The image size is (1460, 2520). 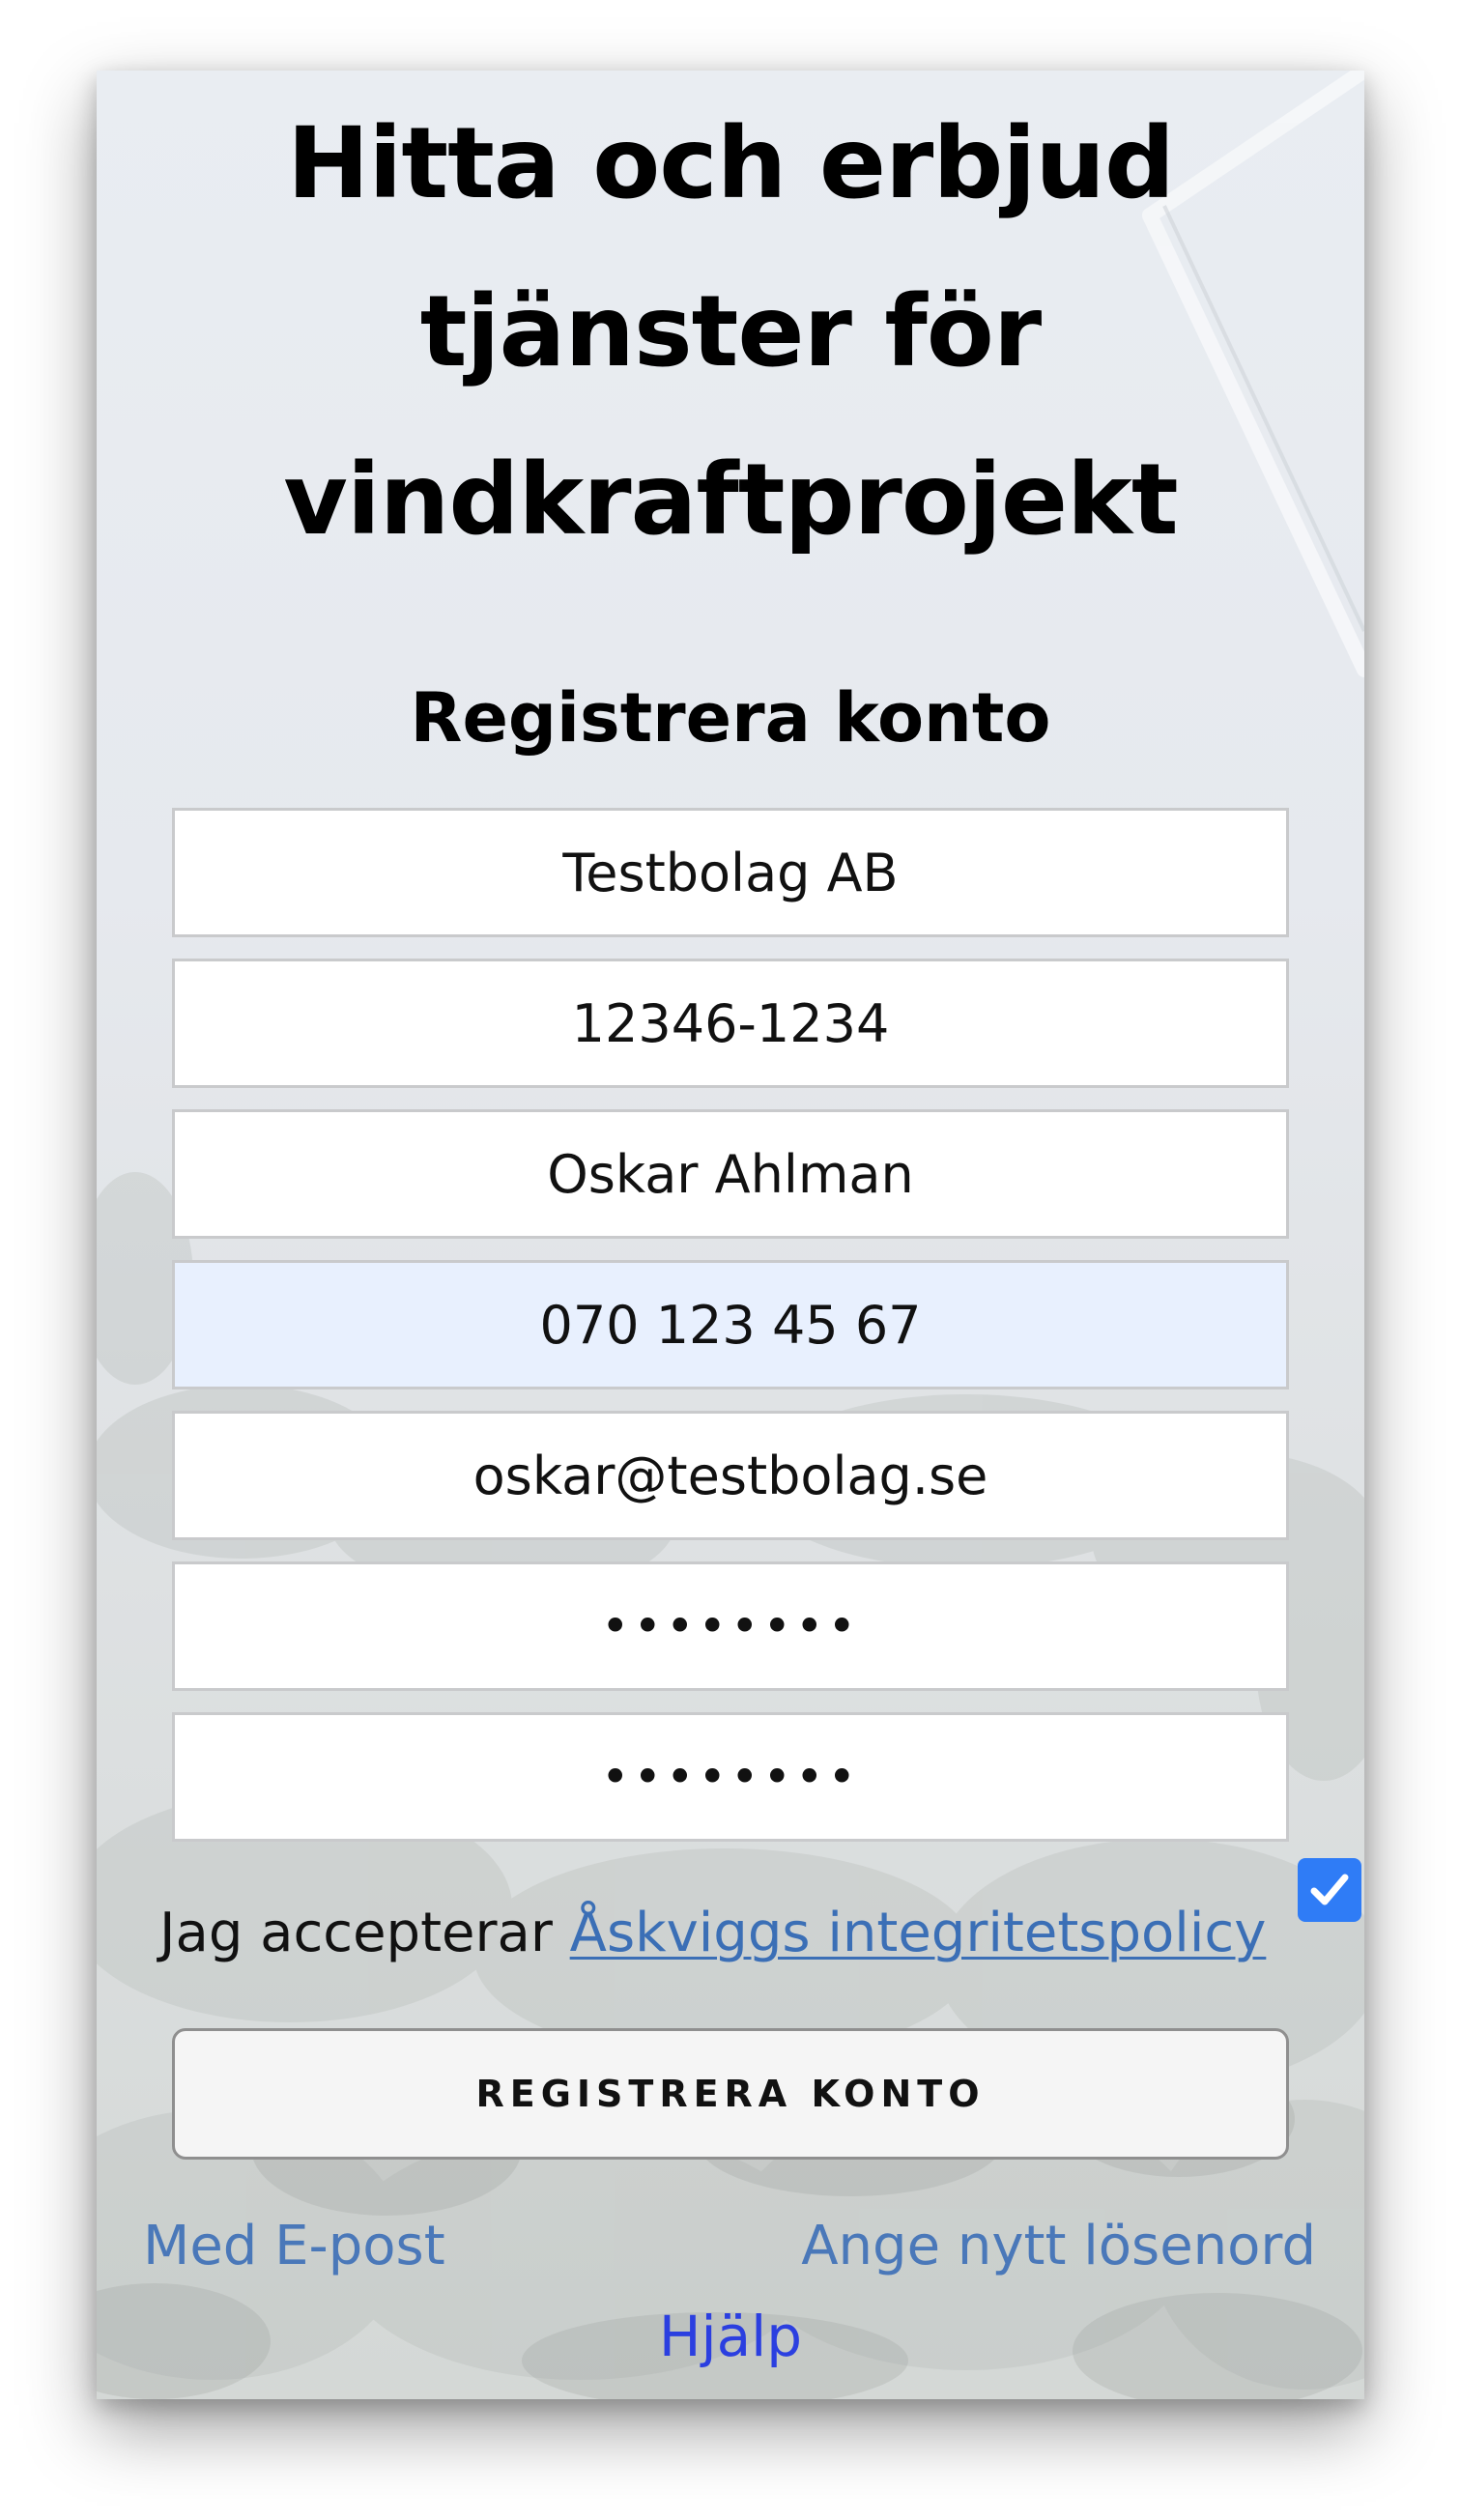 I want to click on password-confirm-field, so click(x=730, y=1777).